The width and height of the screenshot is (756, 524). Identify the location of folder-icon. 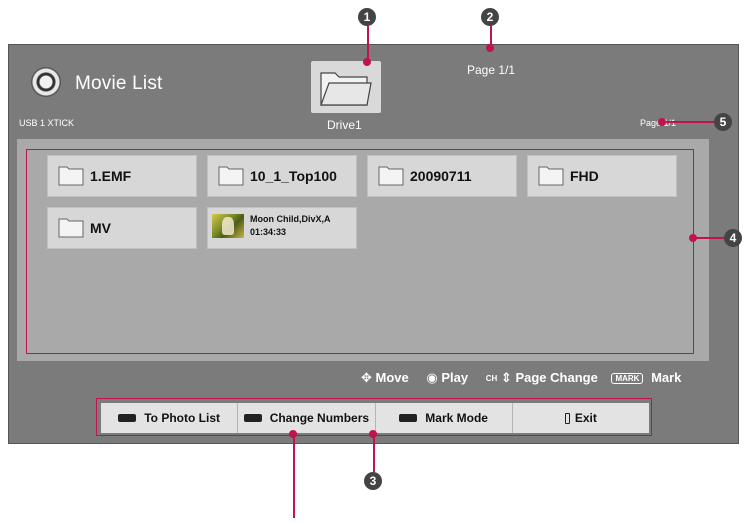
(346, 89).